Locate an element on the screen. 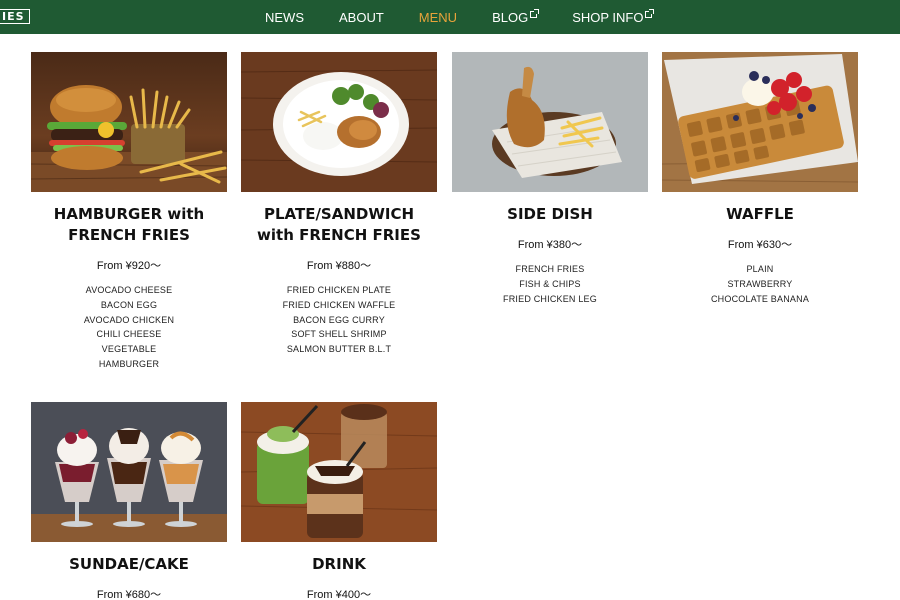  drink-photo is located at coordinates (339, 472).